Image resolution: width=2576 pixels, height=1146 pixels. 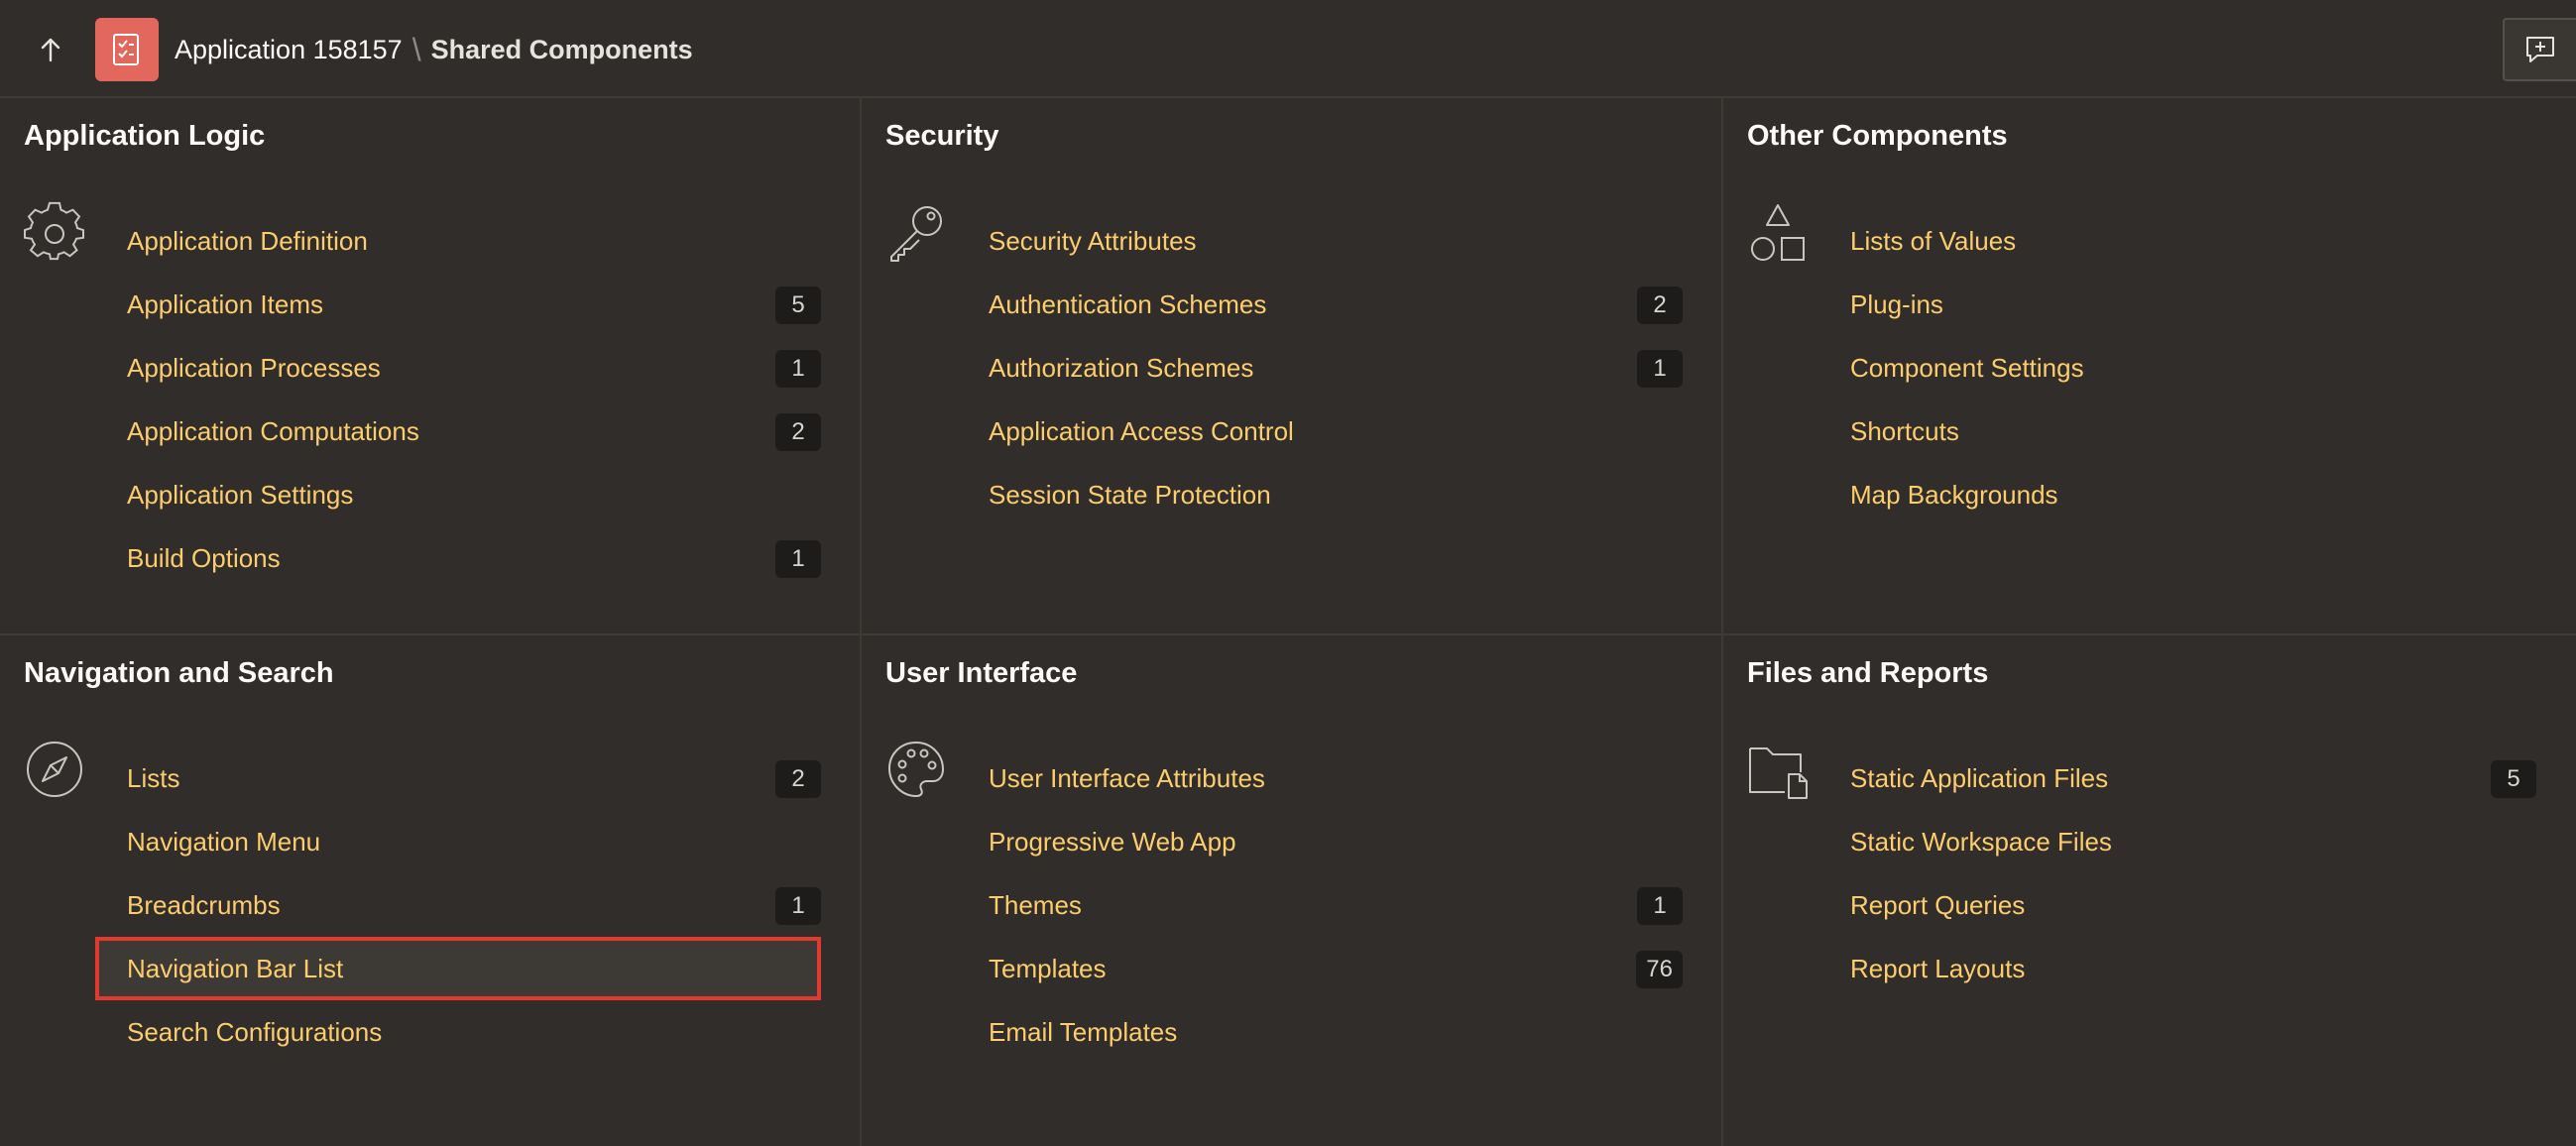 What do you see at coordinates (1128, 303) in the screenshot?
I see `link-label: Authentication Schemes` at bounding box center [1128, 303].